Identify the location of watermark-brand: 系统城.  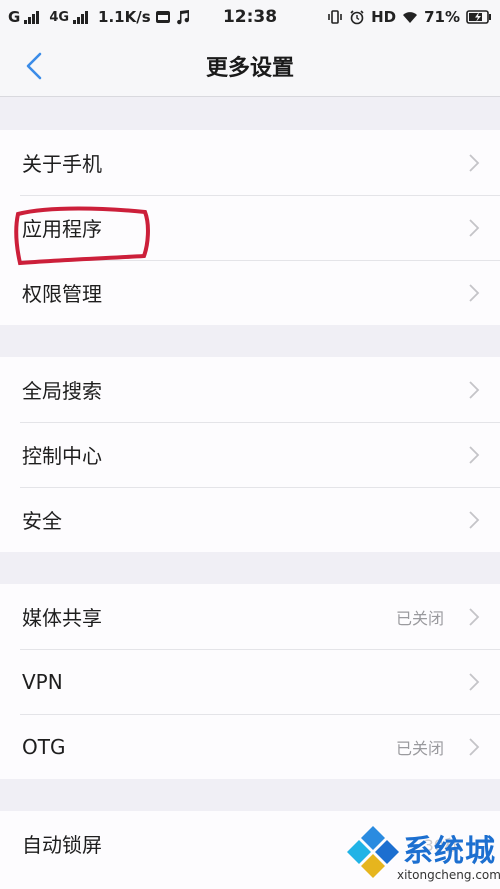
(449, 851).